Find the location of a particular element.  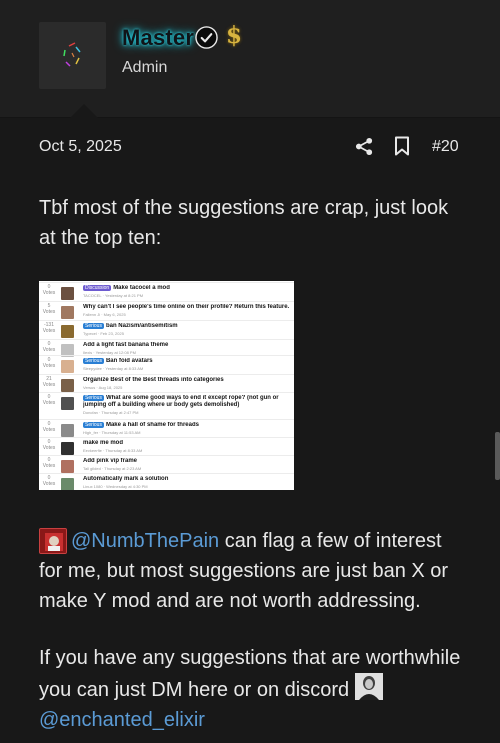

verified-check-icon is located at coordinates (206, 37).